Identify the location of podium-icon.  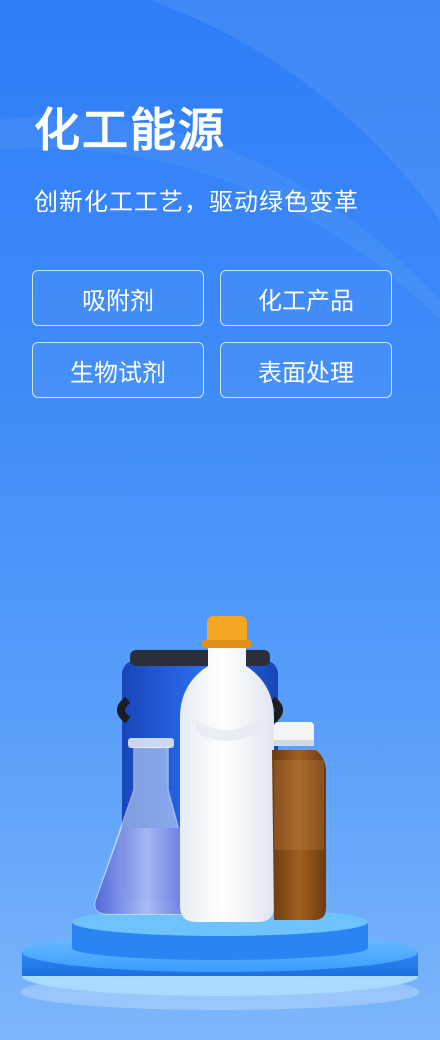
(220, 959).